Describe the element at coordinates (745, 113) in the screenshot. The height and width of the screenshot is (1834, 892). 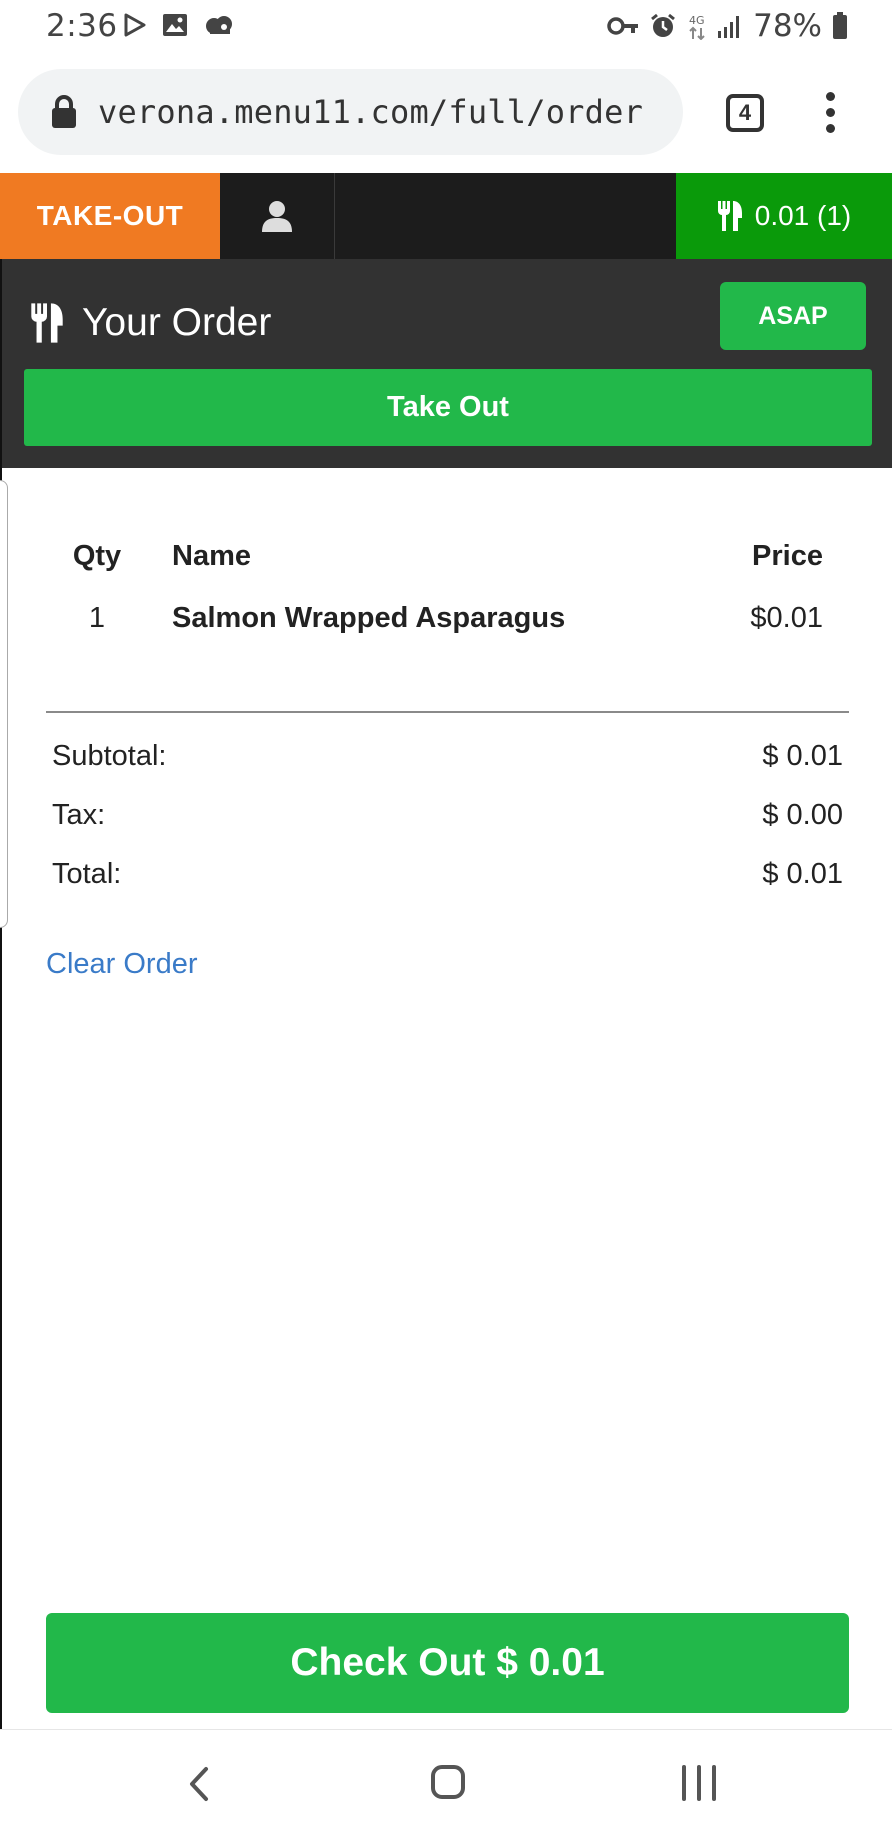
I see `tab-switcher-button: 4` at that location.